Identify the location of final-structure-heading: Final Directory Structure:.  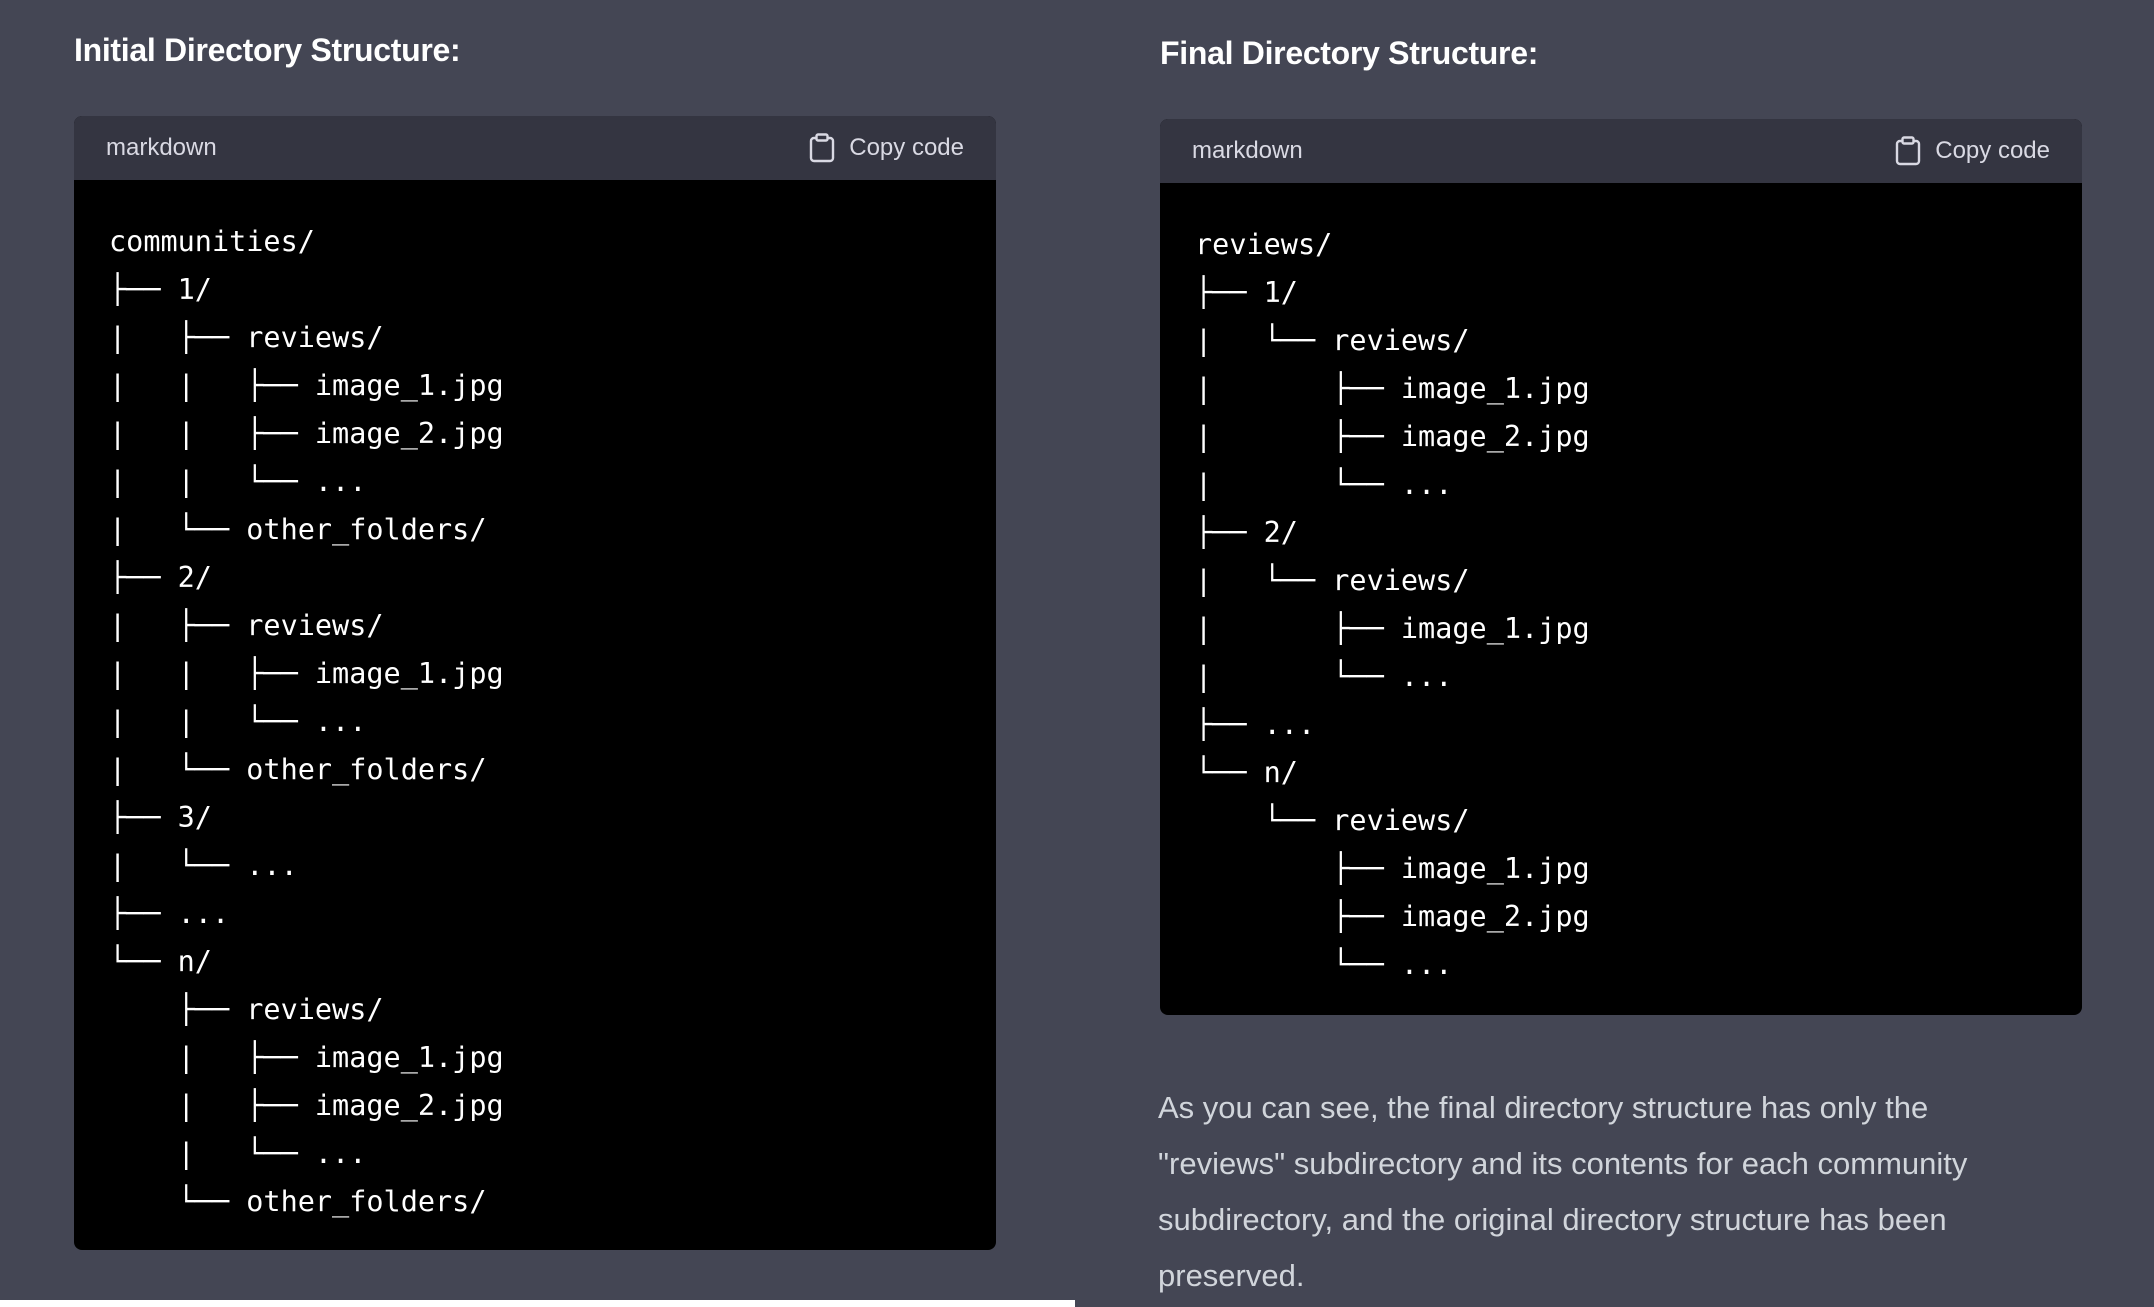
(1349, 53).